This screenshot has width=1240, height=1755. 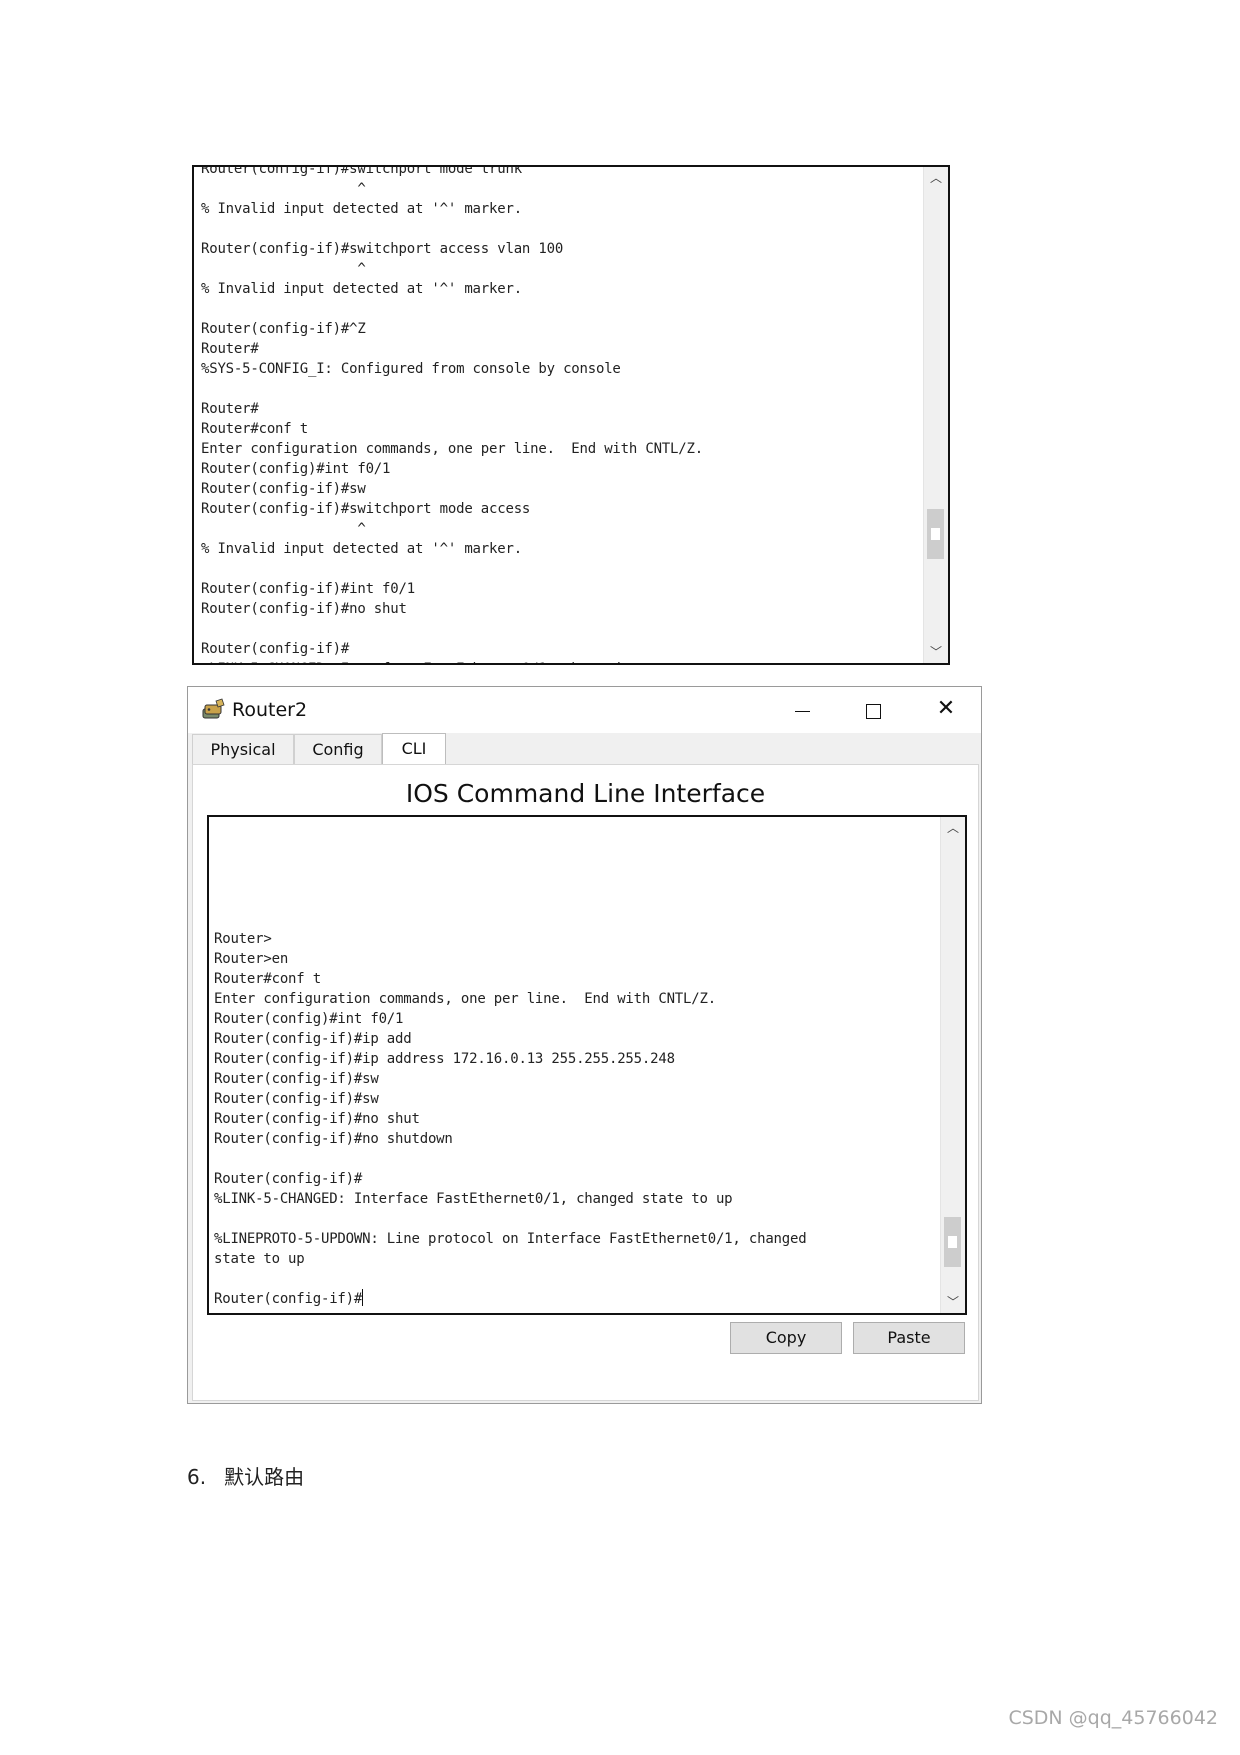 I want to click on title-bar: Router2 ✕, so click(x=584, y=710).